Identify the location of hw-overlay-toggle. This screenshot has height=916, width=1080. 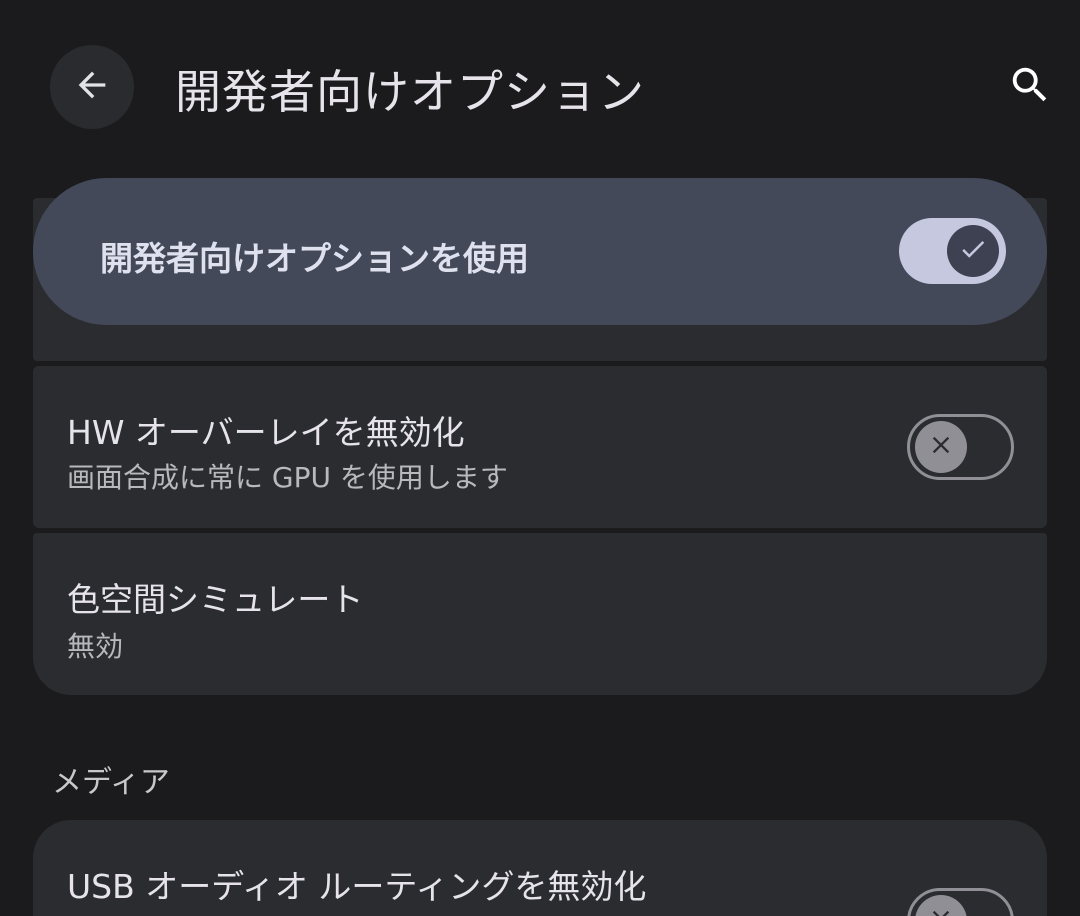
(960, 447).